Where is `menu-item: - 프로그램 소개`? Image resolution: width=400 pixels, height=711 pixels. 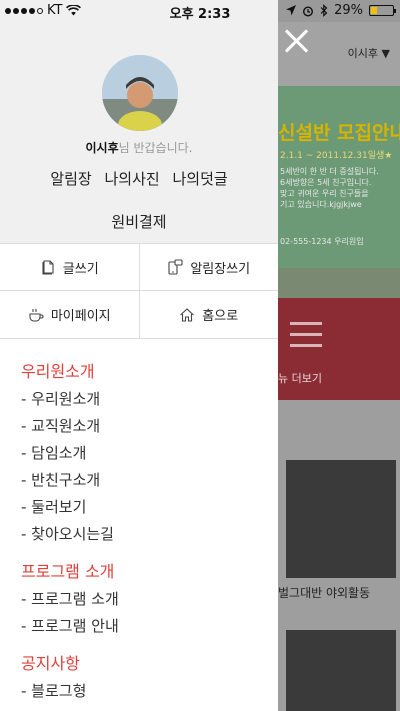 menu-item: - 프로그램 소개 is located at coordinates (146, 599).